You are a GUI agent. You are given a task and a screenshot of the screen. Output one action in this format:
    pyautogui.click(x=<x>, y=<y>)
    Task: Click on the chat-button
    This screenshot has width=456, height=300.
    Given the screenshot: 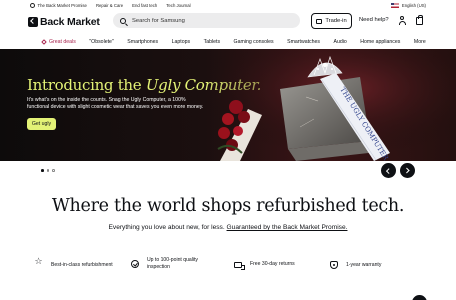 What is the action you would take?
    pyautogui.click(x=419, y=297)
    